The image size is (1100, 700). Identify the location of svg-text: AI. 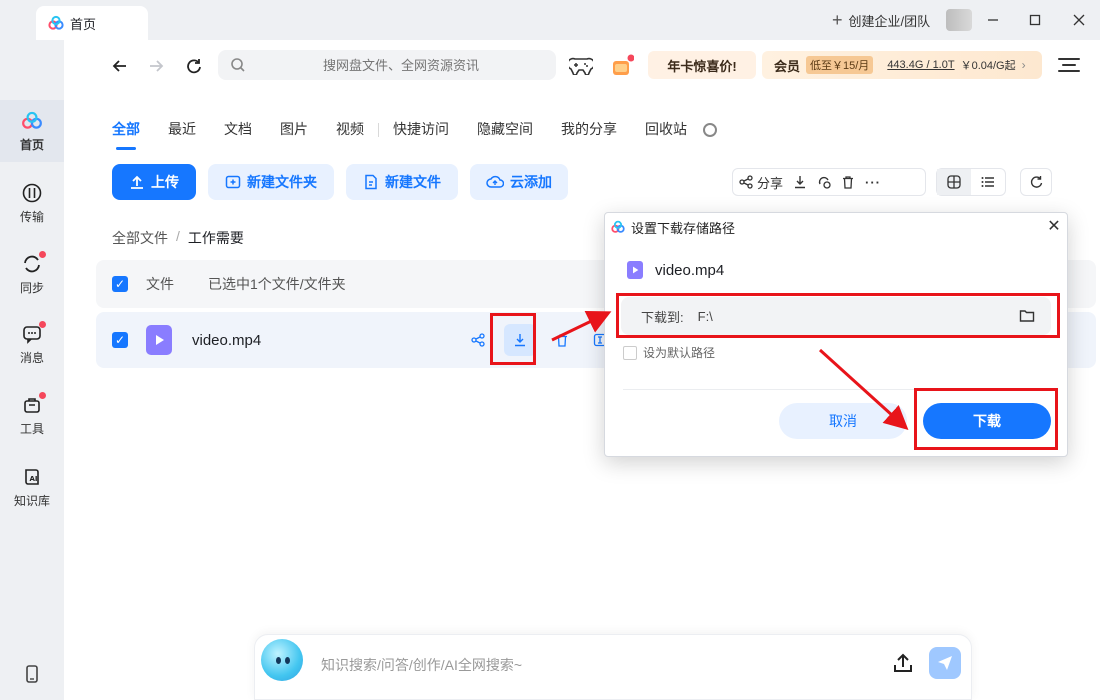
(34, 479).